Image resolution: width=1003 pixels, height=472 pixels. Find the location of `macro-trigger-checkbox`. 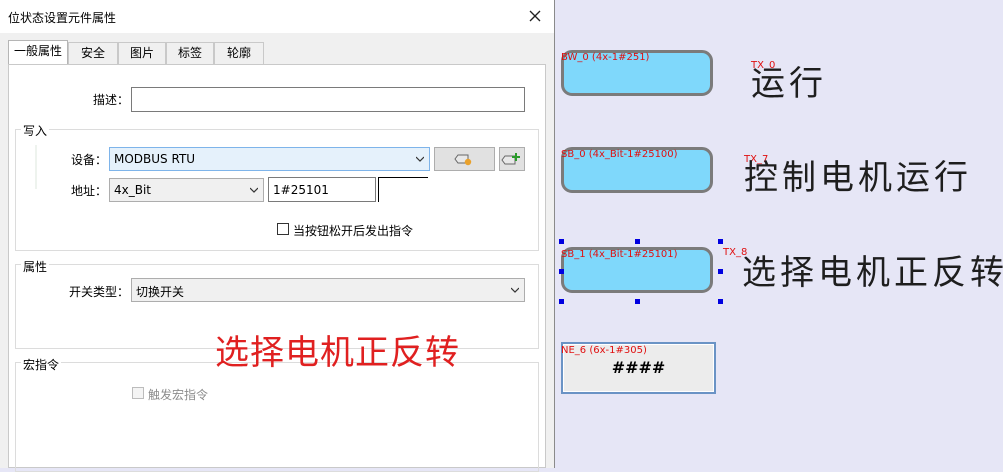

macro-trigger-checkbox is located at coordinates (138, 393).